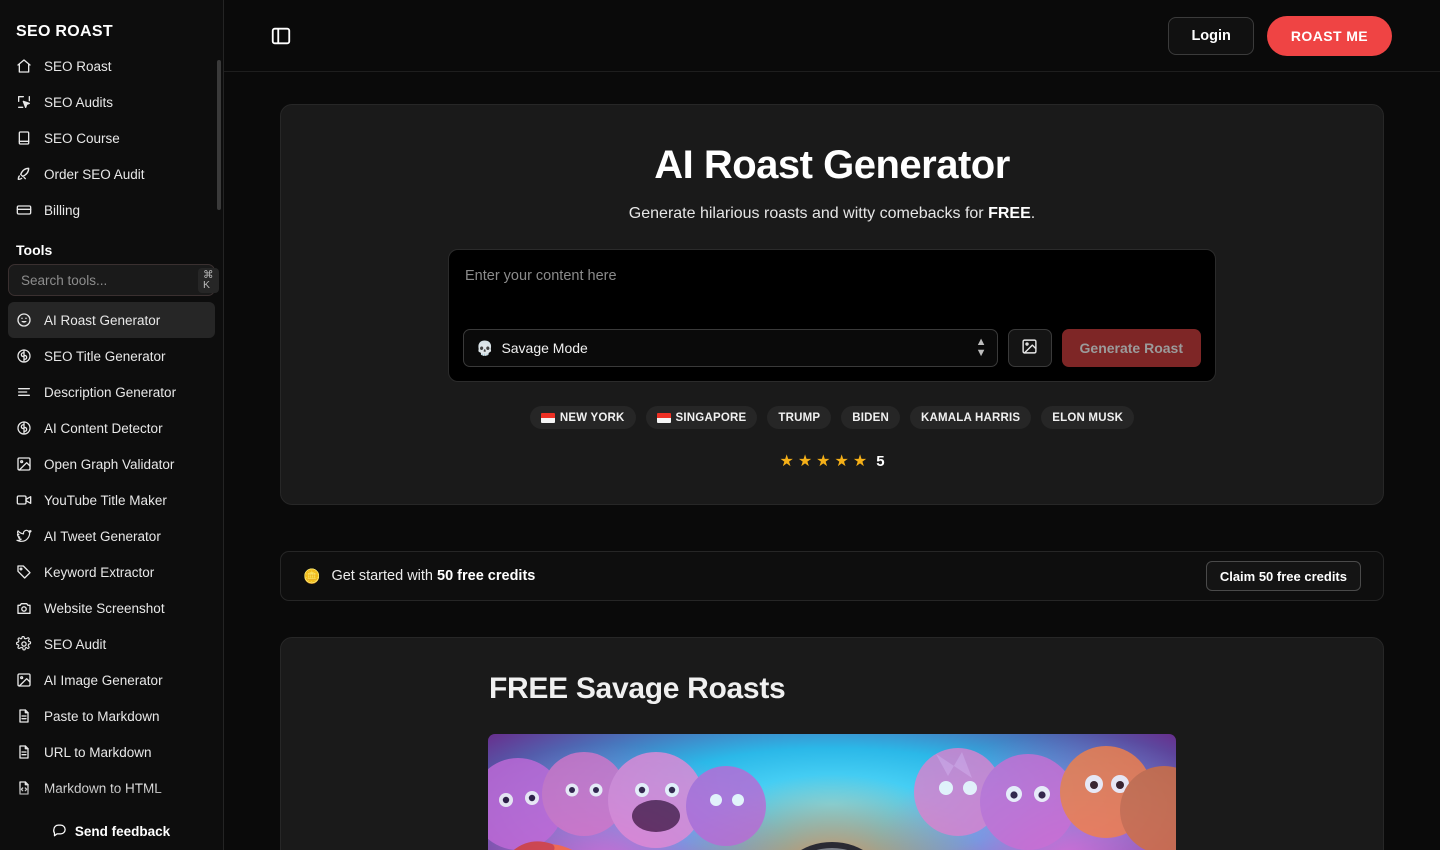  I want to click on sidebar-item-ai-roast-generator: AI Roast Generator, so click(111, 320).